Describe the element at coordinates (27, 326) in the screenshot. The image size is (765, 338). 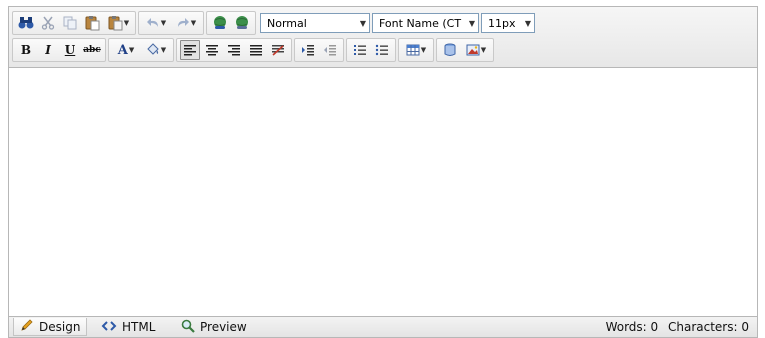
I see `pencil-icon` at that location.